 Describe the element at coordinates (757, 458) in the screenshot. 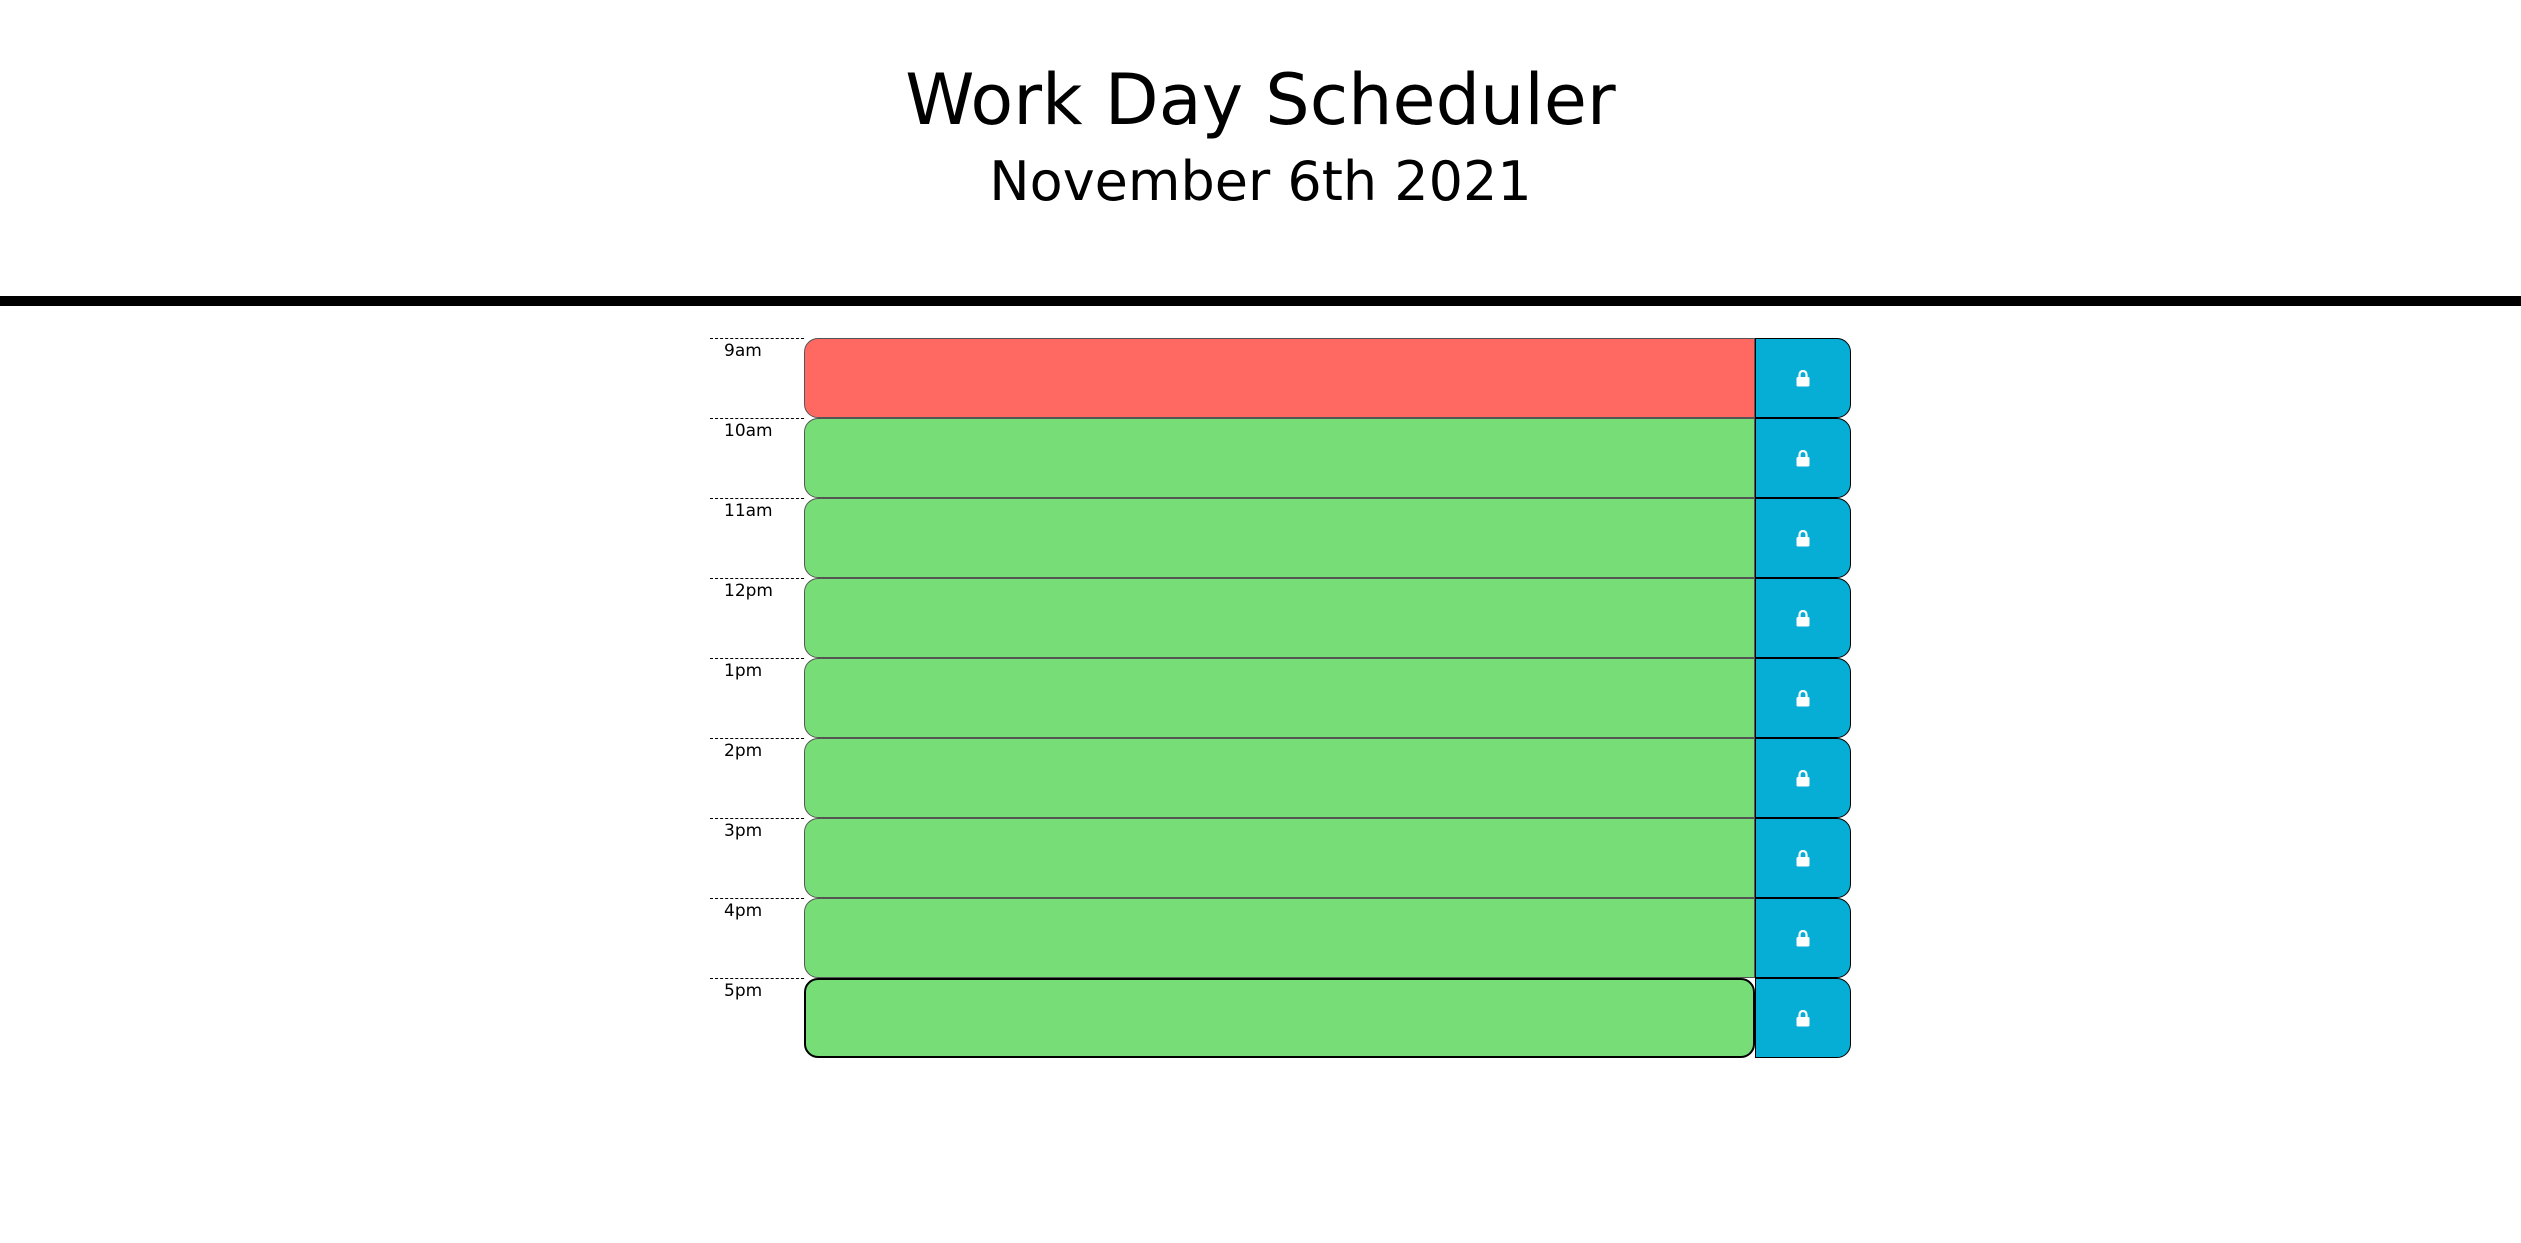

I see `hour-label: 10am` at that location.